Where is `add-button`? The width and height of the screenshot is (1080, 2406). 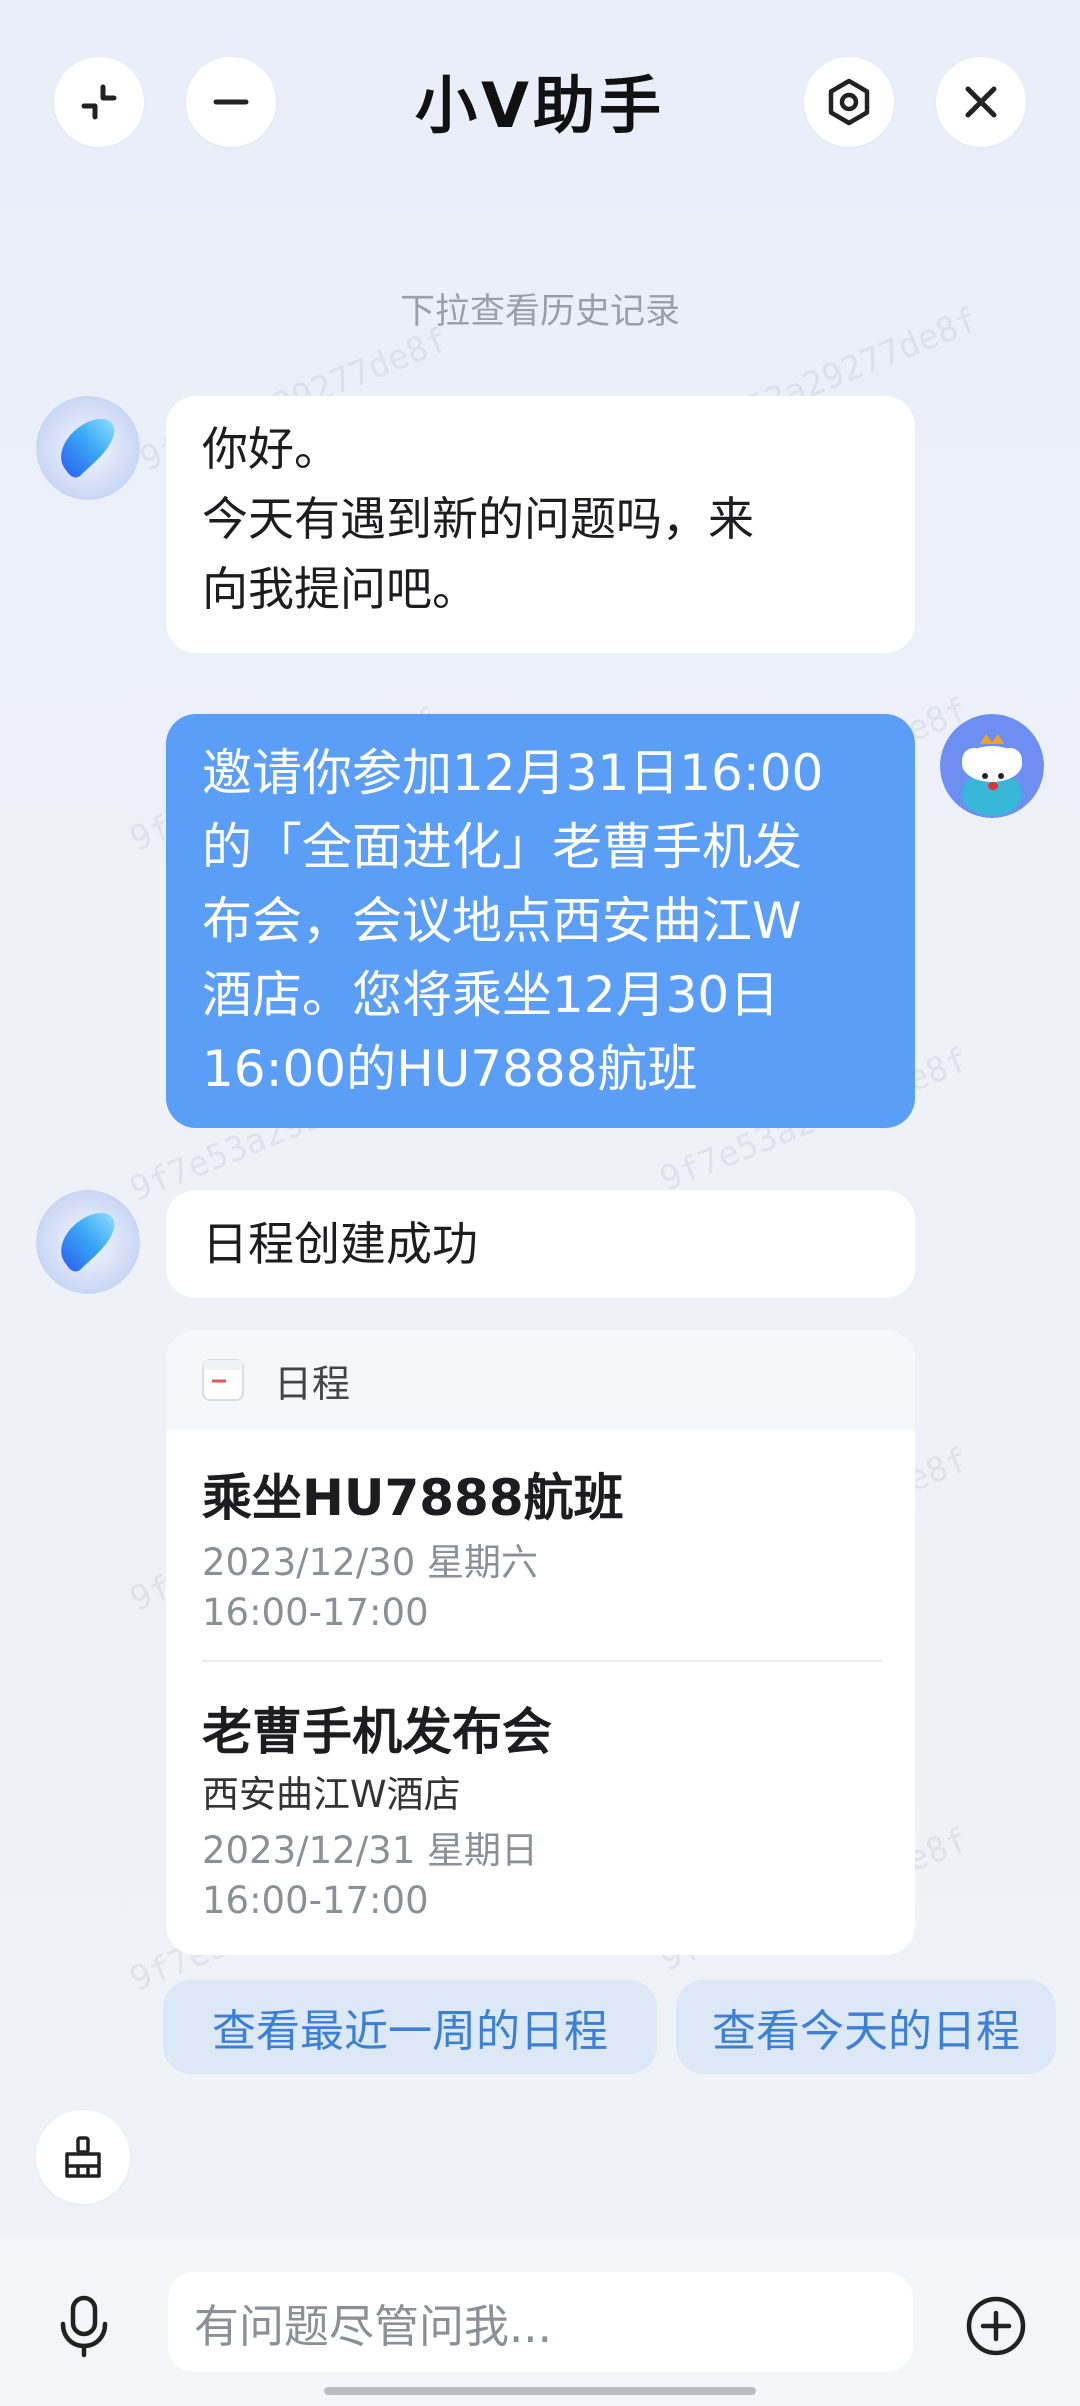
add-button is located at coordinates (996, 2326).